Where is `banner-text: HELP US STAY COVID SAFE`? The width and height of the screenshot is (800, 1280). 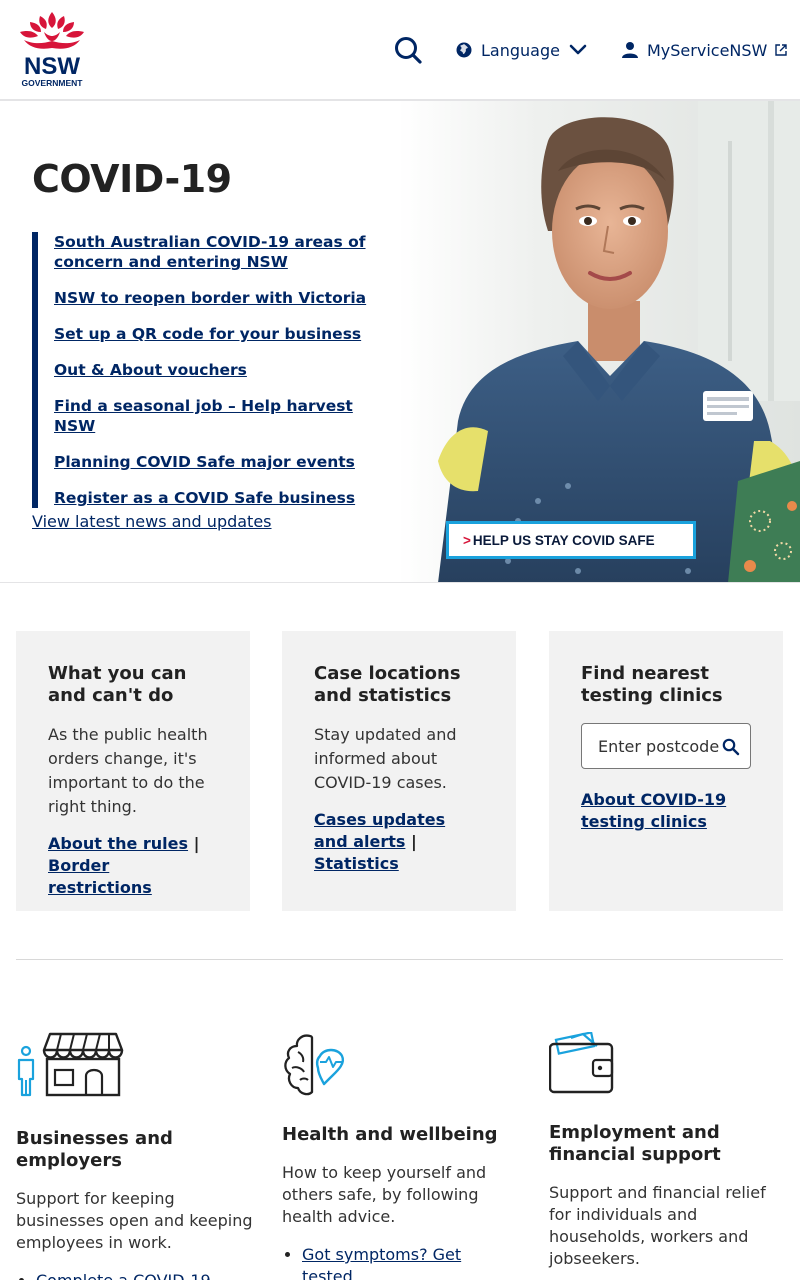
banner-text: HELP US STAY COVID SAFE is located at coordinates (563, 540).